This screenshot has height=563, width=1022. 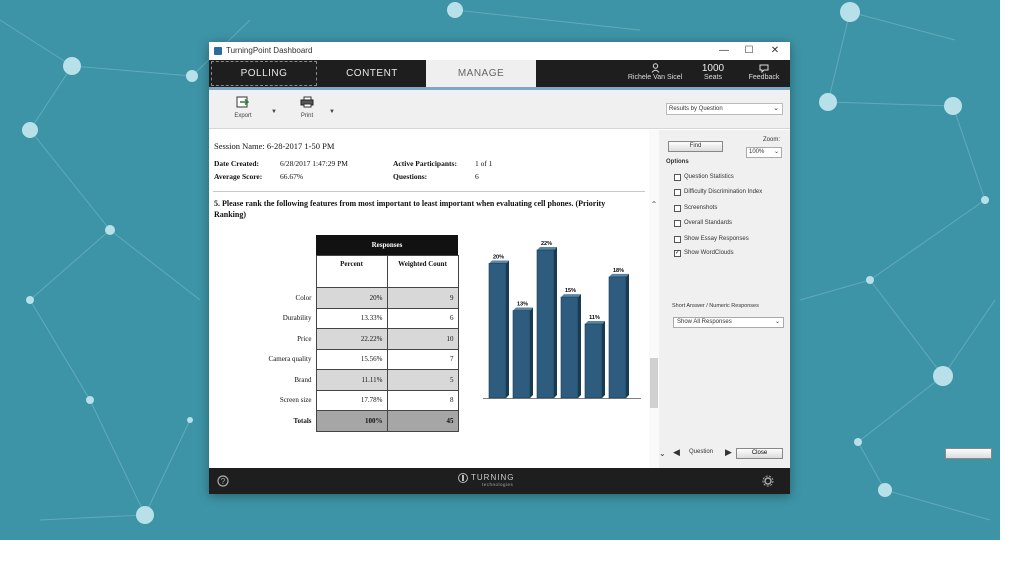 What do you see at coordinates (655, 77) in the screenshot?
I see `user-name: Richele Van Sicel` at bounding box center [655, 77].